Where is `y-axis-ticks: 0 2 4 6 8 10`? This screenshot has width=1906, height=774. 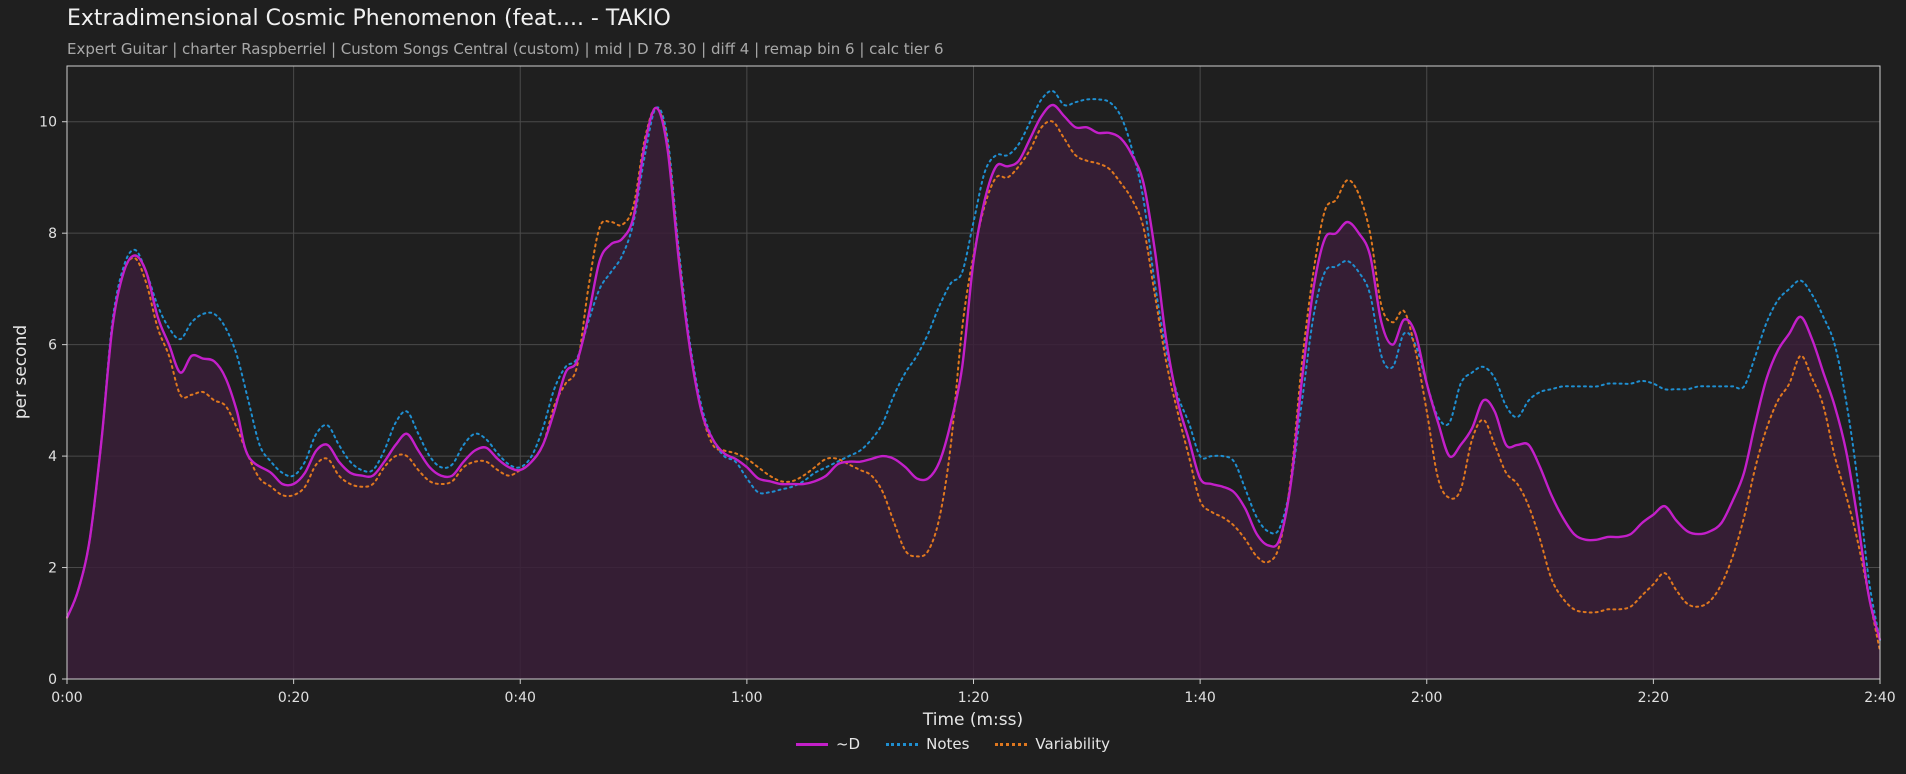 y-axis-ticks: 0 2 4 6 8 10 is located at coordinates (53, 401).